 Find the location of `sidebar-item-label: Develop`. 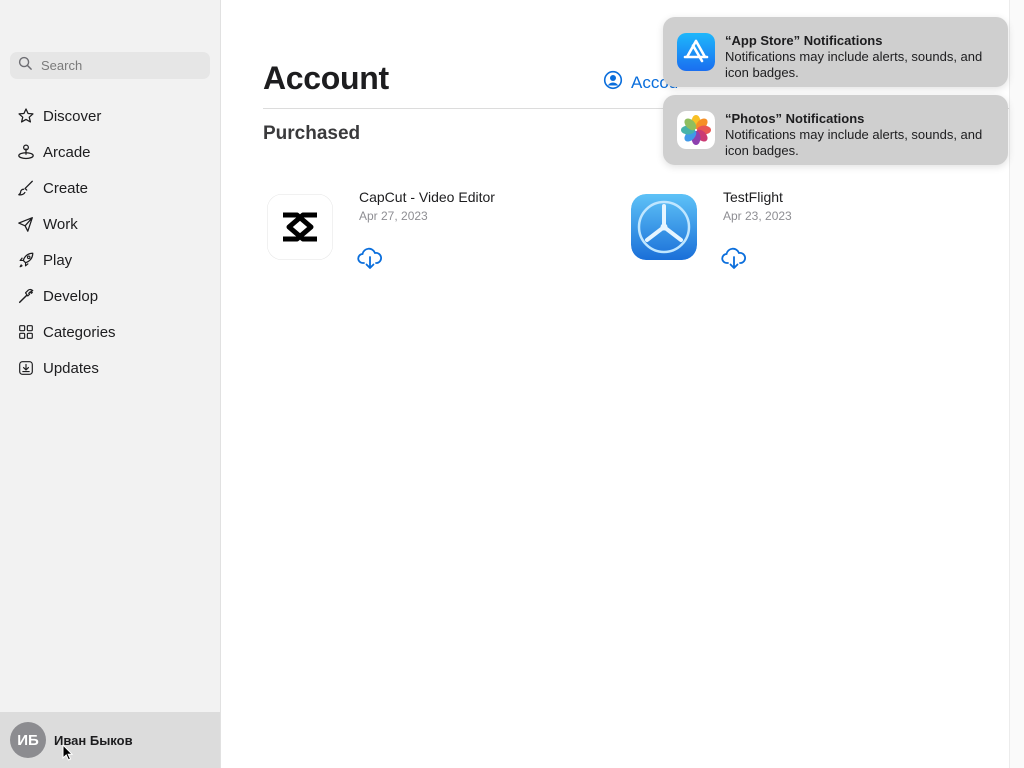

sidebar-item-label: Develop is located at coordinates (71, 296).